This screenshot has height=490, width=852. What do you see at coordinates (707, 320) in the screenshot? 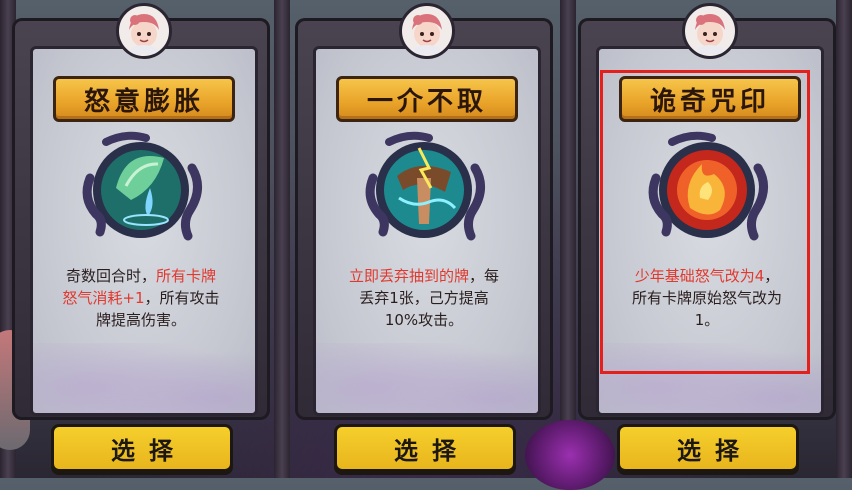
I see `desc-part: 1。` at bounding box center [707, 320].